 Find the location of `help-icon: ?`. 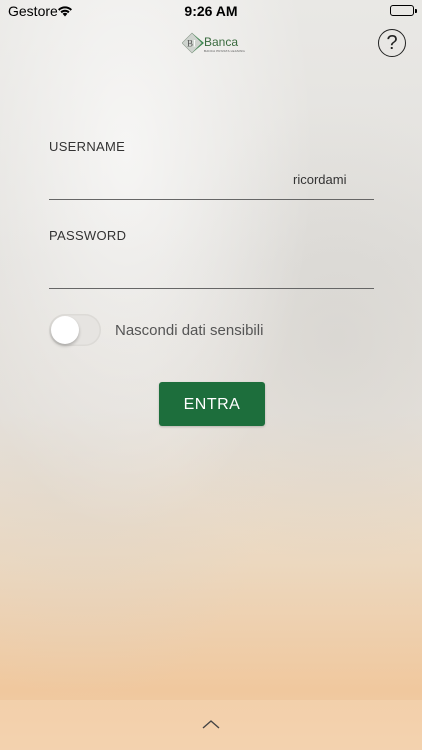

help-icon: ? is located at coordinates (392, 43).